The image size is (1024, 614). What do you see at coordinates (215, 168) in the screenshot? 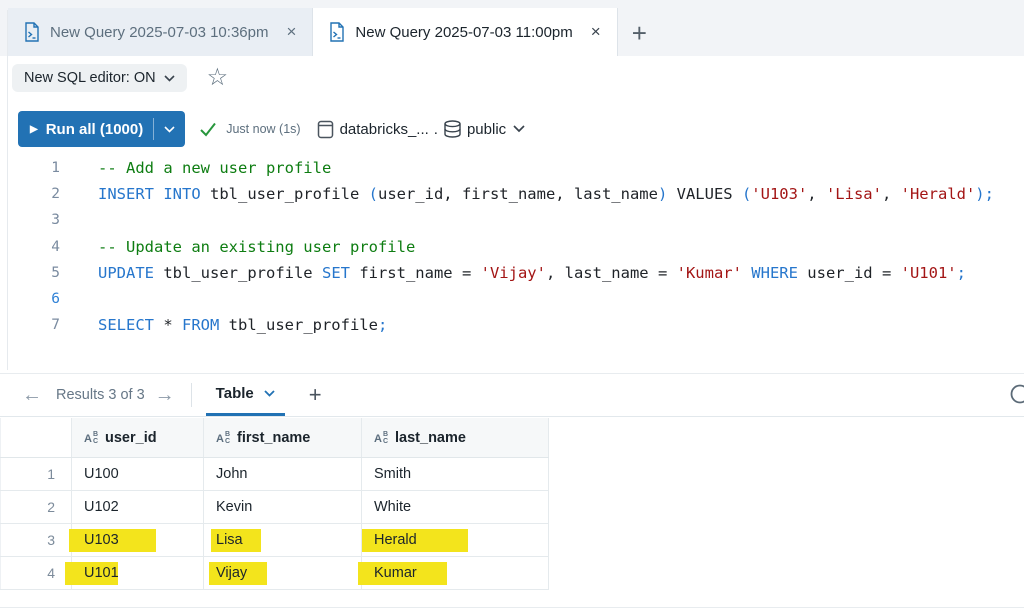
I see `code-token: -- Add a new user profile` at bounding box center [215, 168].